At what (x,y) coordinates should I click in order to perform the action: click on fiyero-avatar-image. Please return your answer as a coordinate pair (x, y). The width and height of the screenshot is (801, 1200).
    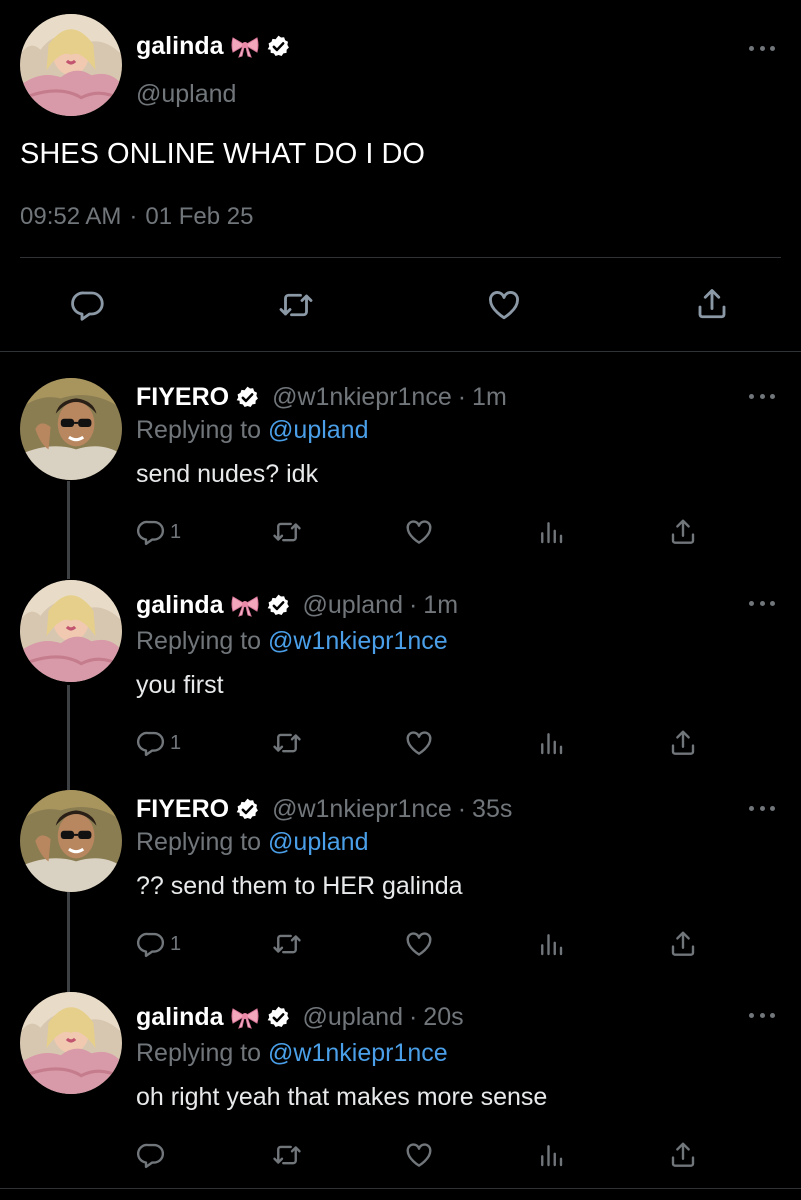
    Looking at the image, I should click on (71, 841).